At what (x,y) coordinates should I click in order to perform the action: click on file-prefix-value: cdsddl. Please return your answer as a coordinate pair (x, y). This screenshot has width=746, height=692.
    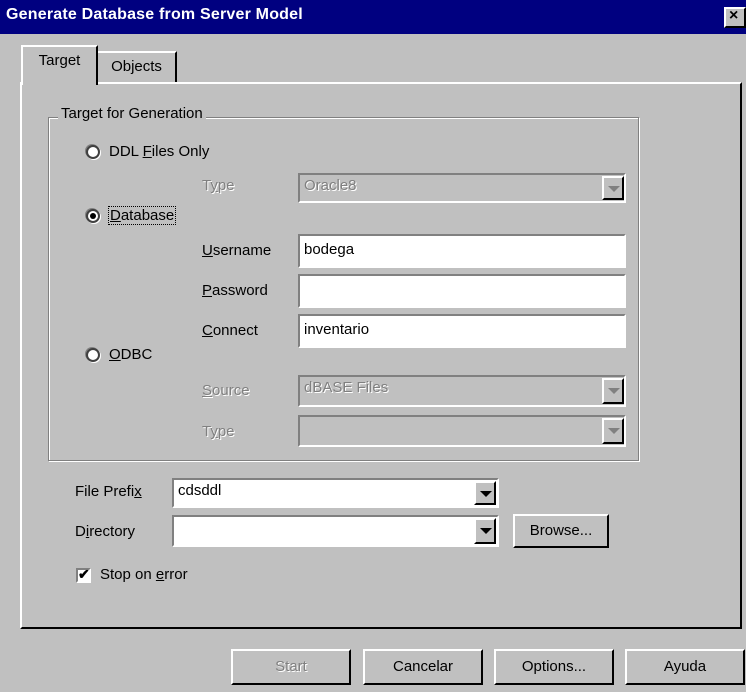
    Looking at the image, I should click on (200, 490).